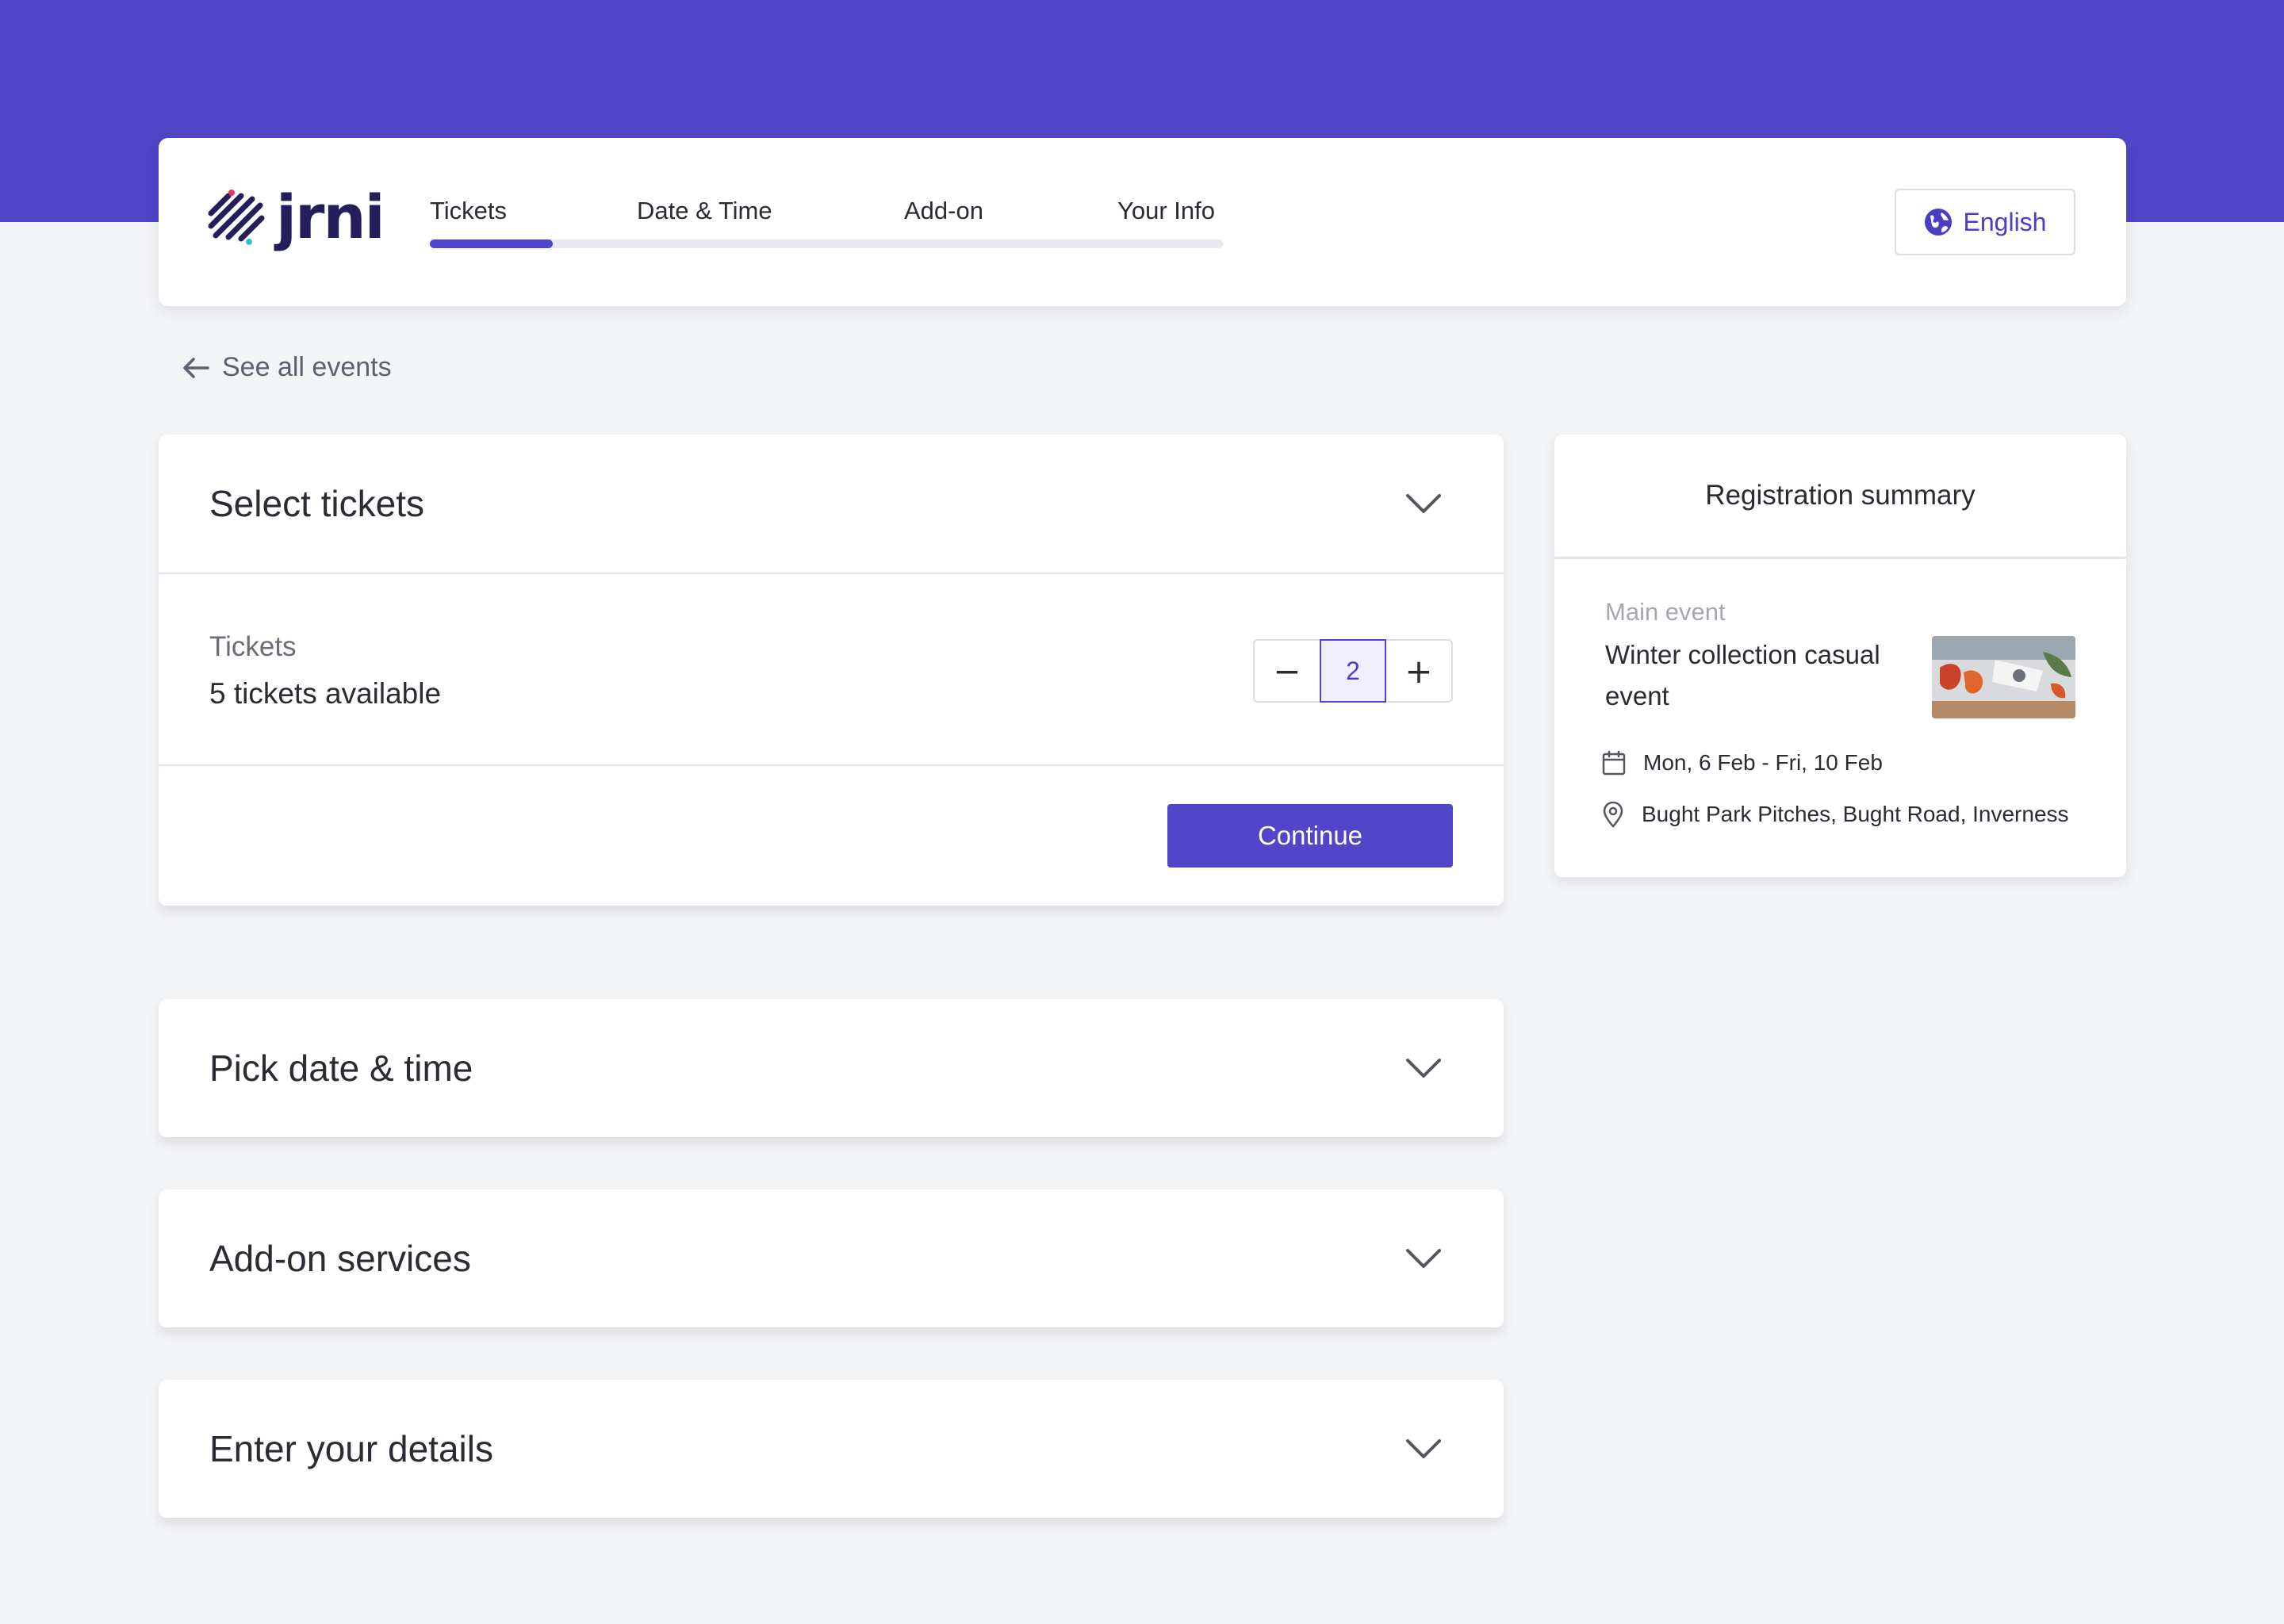 Image resolution: width=2284 pixels, height=1624 pixels. What do you see at coordinates (1840, 558) in the screenshot?
I see `divider` at bounding box center [1840, 558].